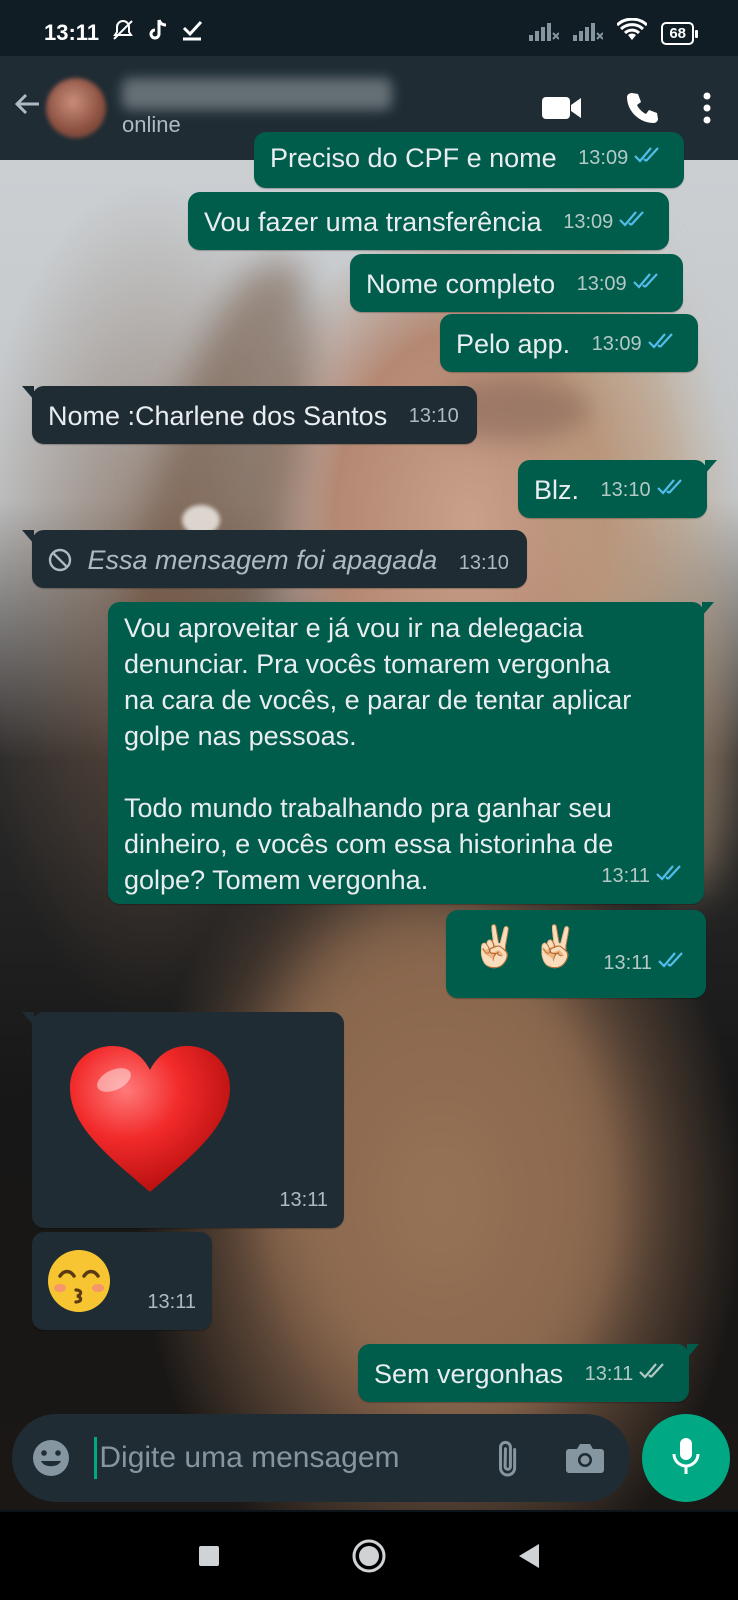  What do you see at coordinates (557, 490) in the screenshot?
I see `message-text: Blz.` at bounding box center [557, 490].